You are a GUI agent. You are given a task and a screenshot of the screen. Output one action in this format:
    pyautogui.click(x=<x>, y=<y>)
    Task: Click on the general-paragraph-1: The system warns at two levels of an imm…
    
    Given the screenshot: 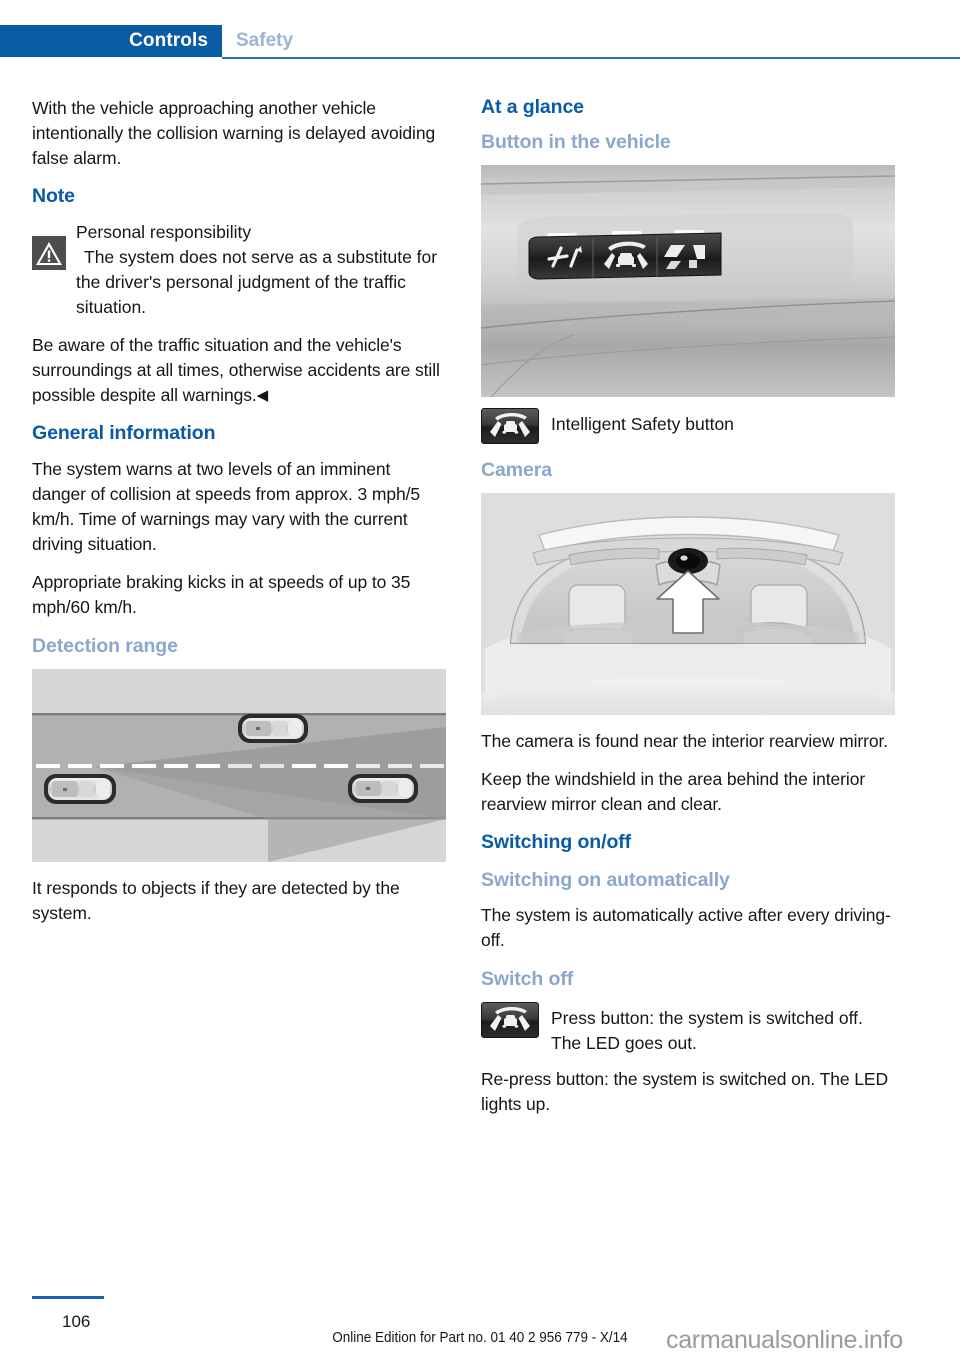 What is the action you would take?
    pyautogui.click(x=226, y=506)
    